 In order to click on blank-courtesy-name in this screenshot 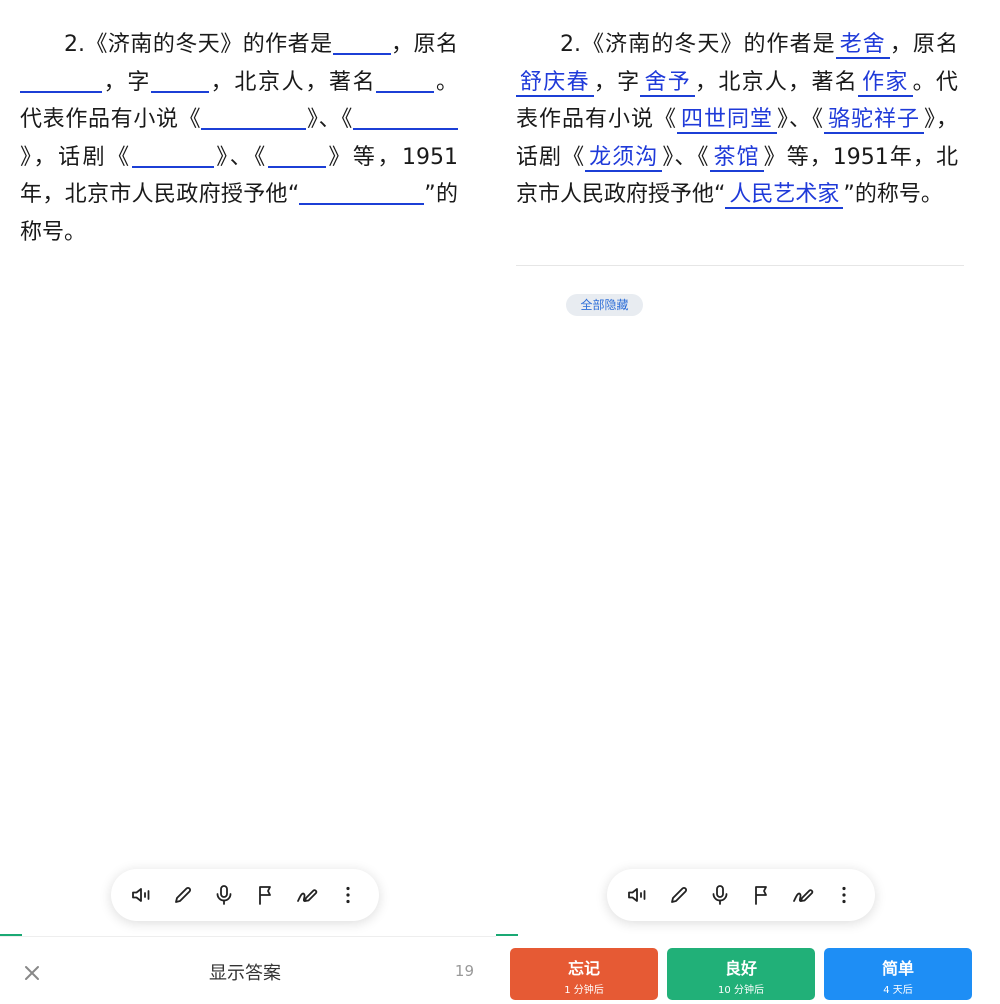, I will do `click(180, 79)`.